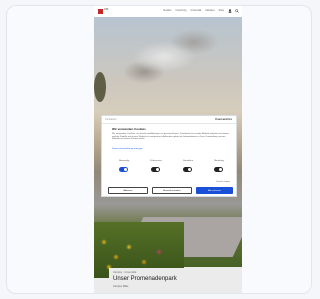  What do you see at coordinates (169, 120) in the screenshot?
I see `dialog-header: Cookiebot Usercentrics` at bounding box center [169, 120].